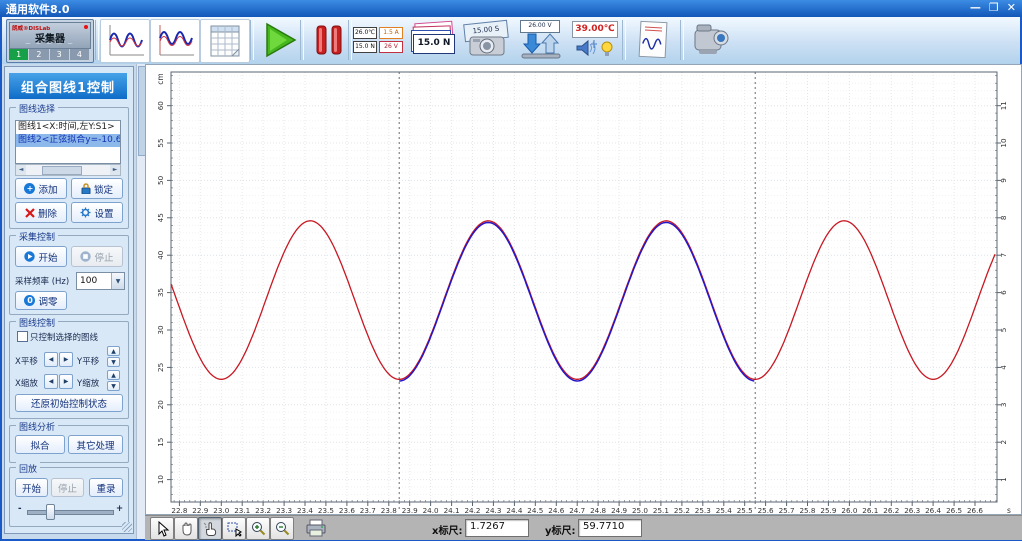 The image size is (1022, 541). What do you see at coordinates (113, 375) in the screenshot?
I see `y-zoom-up-button: ▲` at bounding box center [113, 375].